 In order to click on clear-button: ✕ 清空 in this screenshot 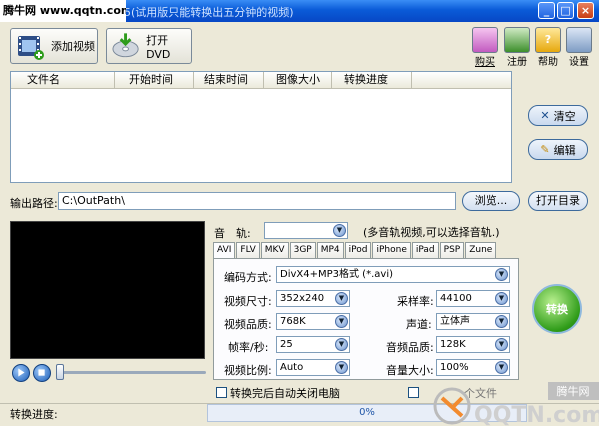, I will do `click(558, 115)`.